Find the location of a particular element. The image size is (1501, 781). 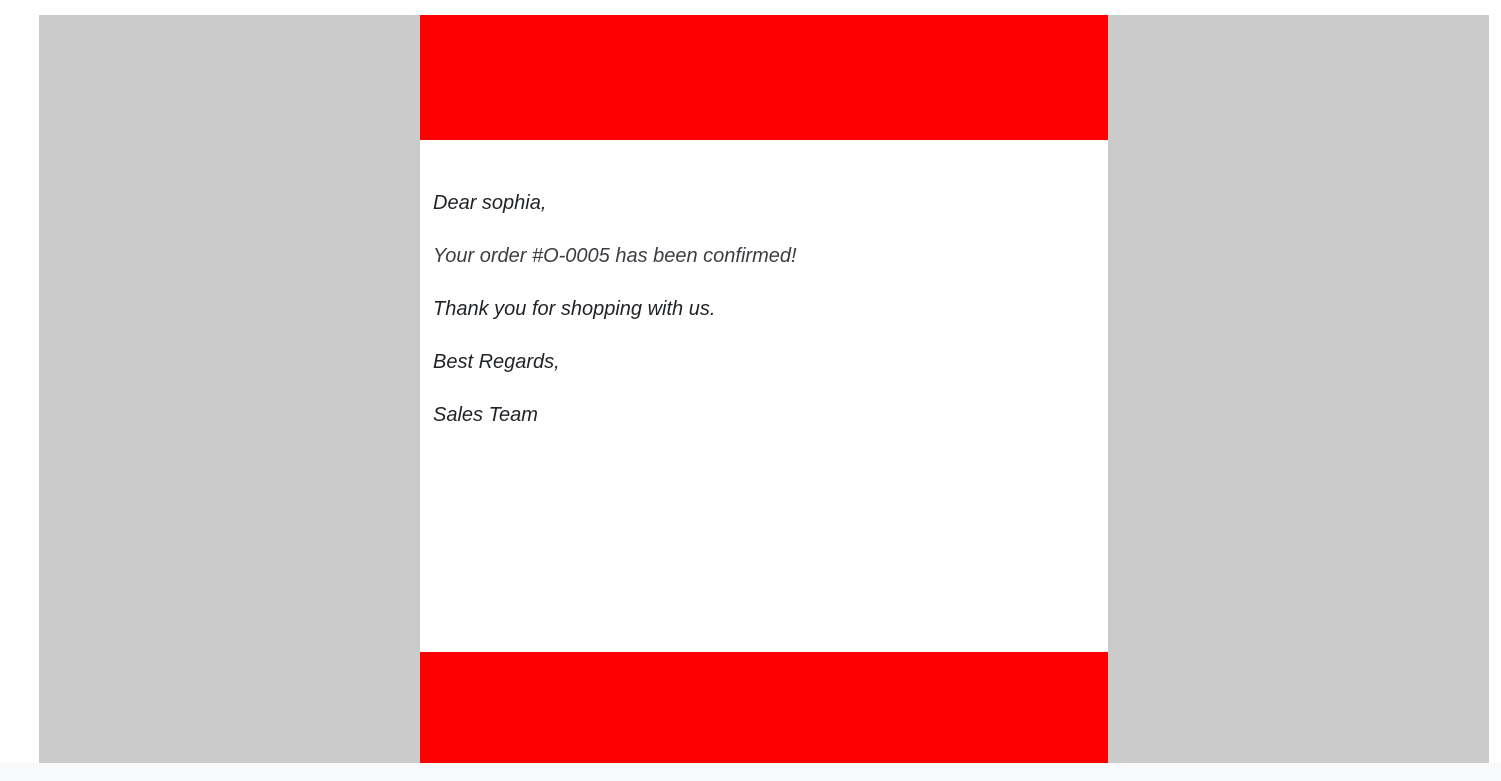

email-greeting: Dear sophia, is located at coordinates (490, 203).